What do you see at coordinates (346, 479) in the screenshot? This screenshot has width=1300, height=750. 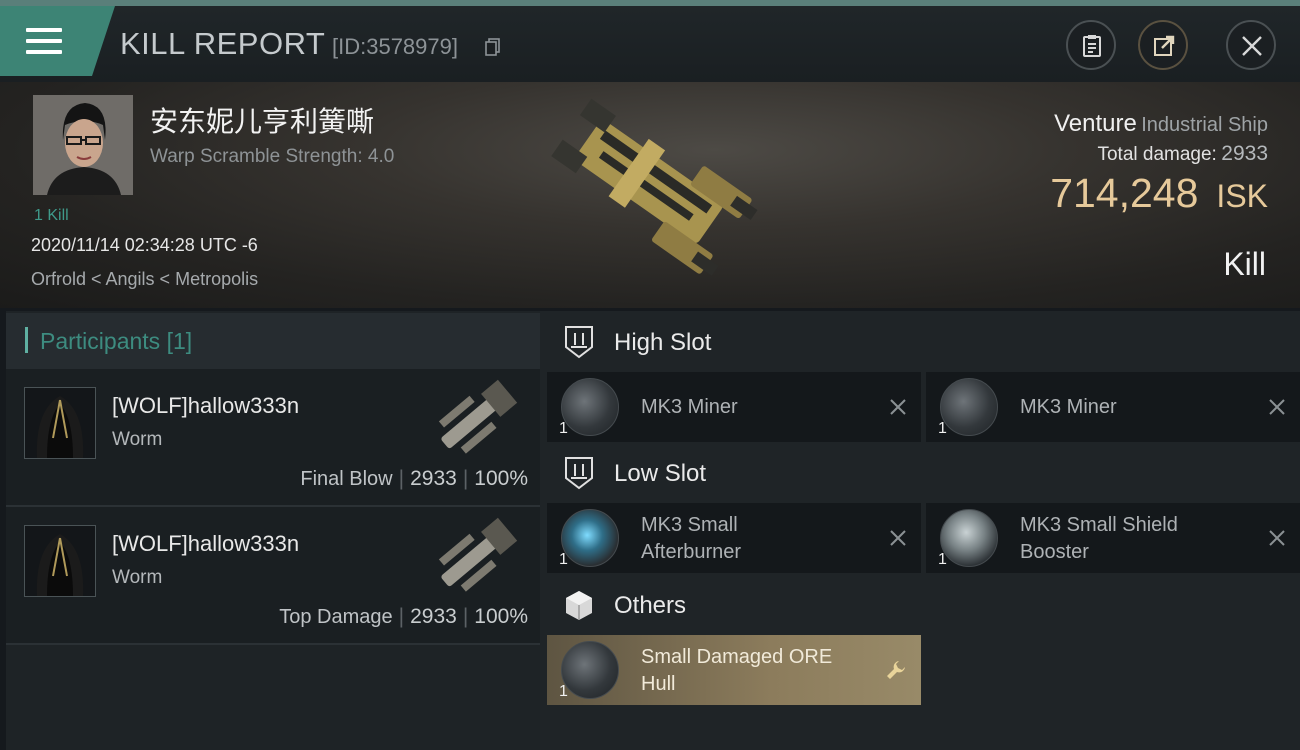 I see `participant-role: Final Blow` at bounding box center [346, 479].